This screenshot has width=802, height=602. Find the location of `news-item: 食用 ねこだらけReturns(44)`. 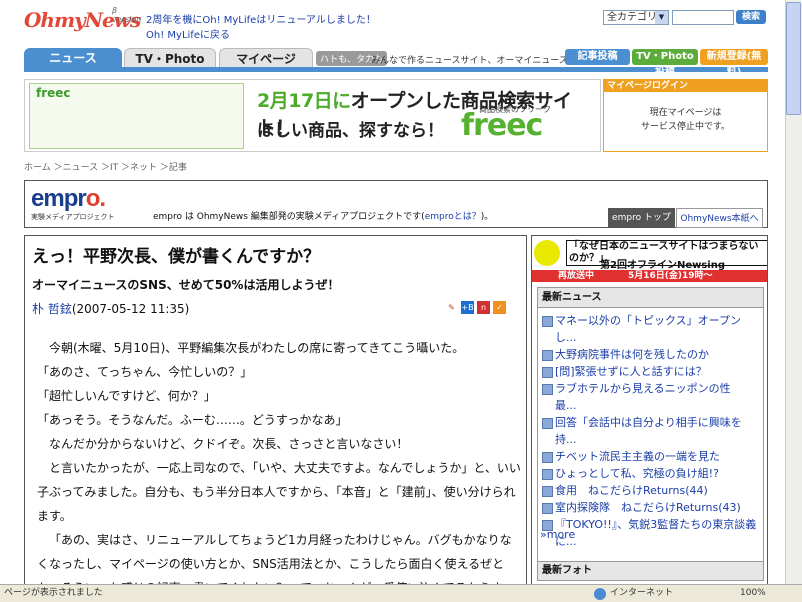

news-item: 食用 ねこだらけReturns(44) is located at coordinates (652, 490).